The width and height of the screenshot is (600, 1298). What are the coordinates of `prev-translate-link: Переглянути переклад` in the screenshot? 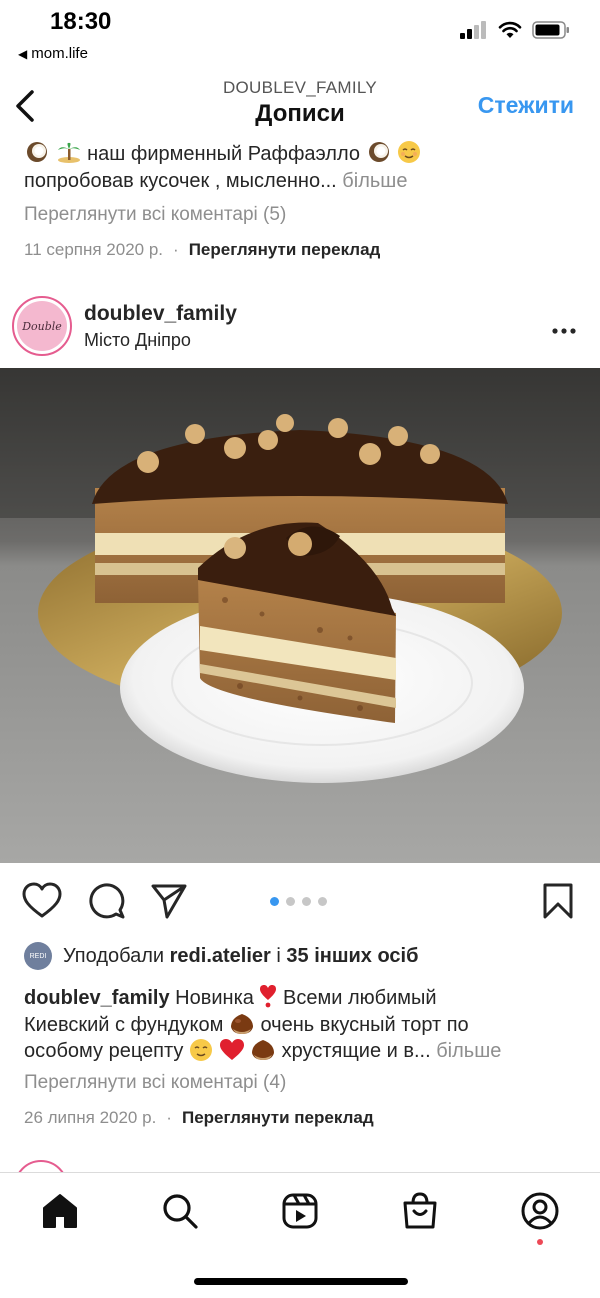 It's located at (285, 250).